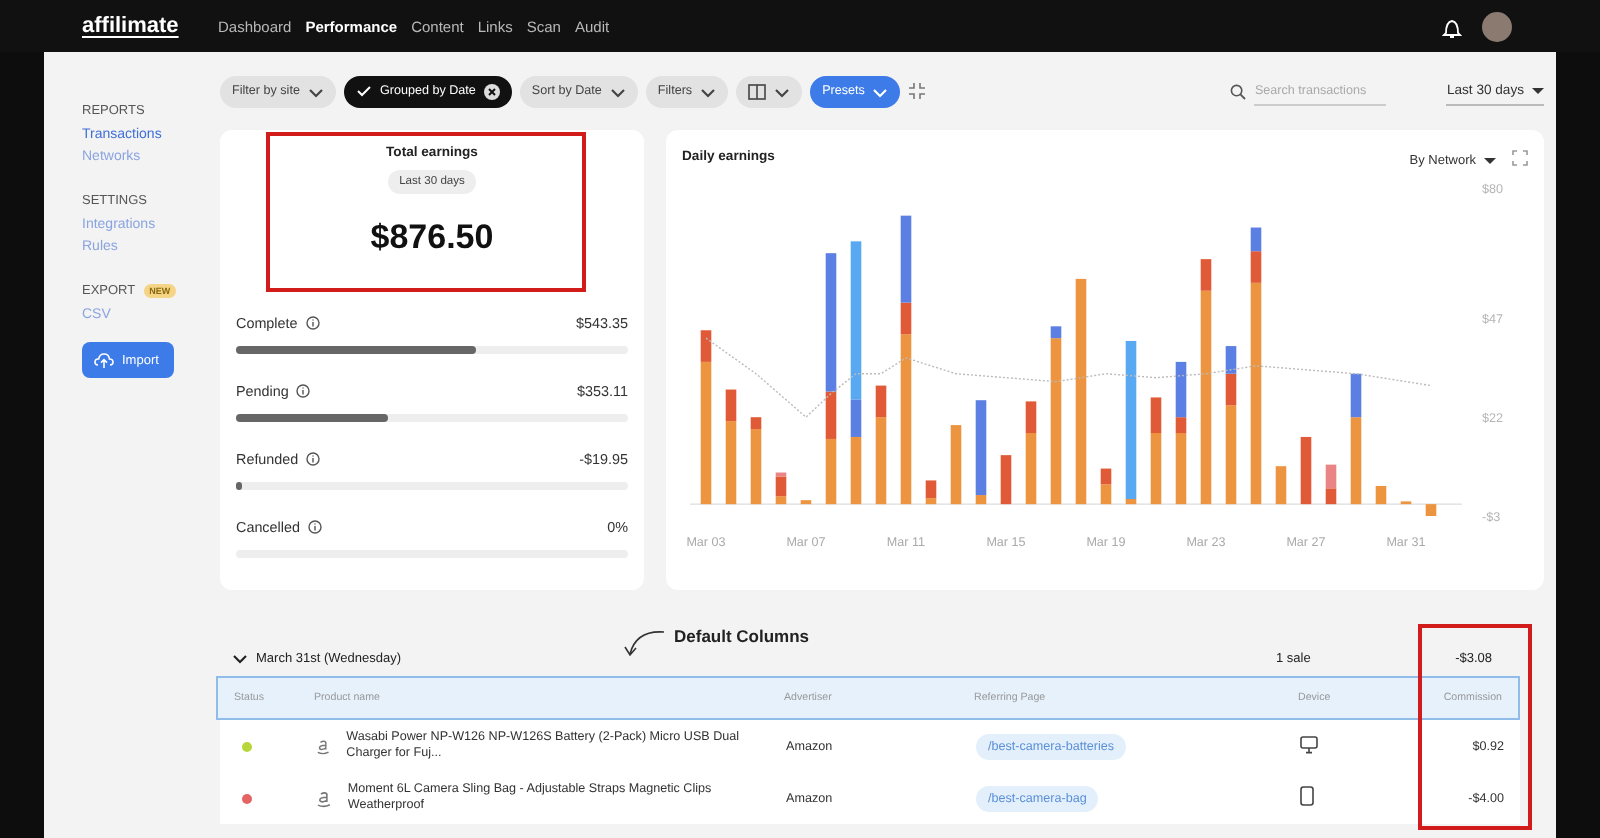 The height and width of the screenshot is (838, 1600). What do you see at coordinates (1307, 796) in the screenshot?
I see `phone-icon` at bounding box center [1307, 796].